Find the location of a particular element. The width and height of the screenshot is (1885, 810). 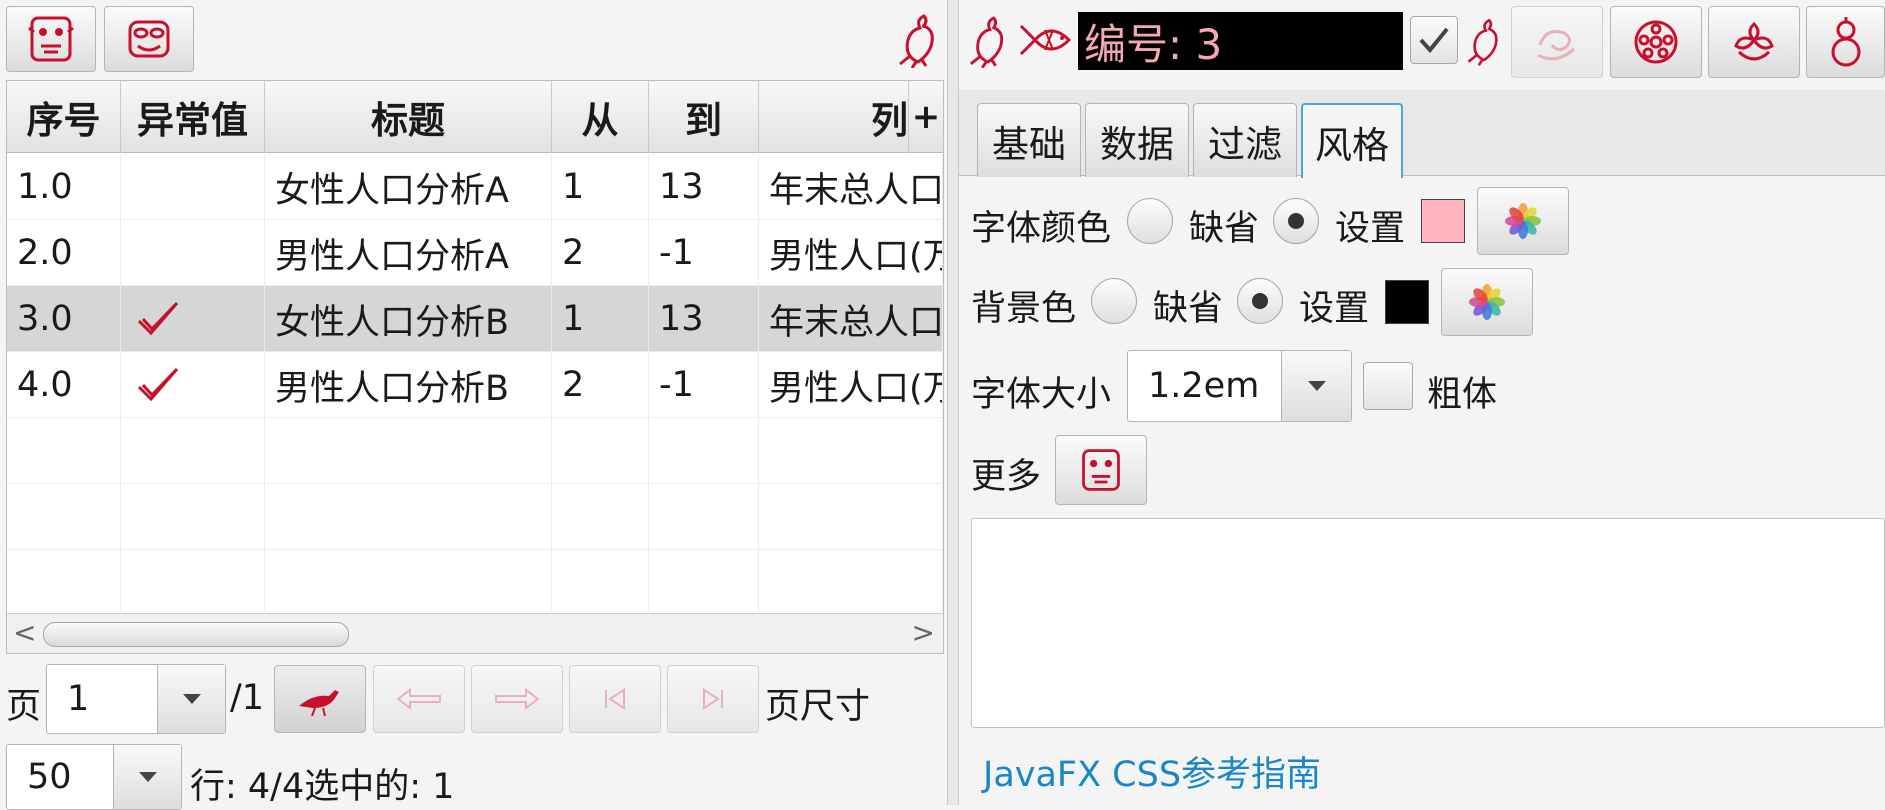

swirl-button is located at coordinates (1557, 42).